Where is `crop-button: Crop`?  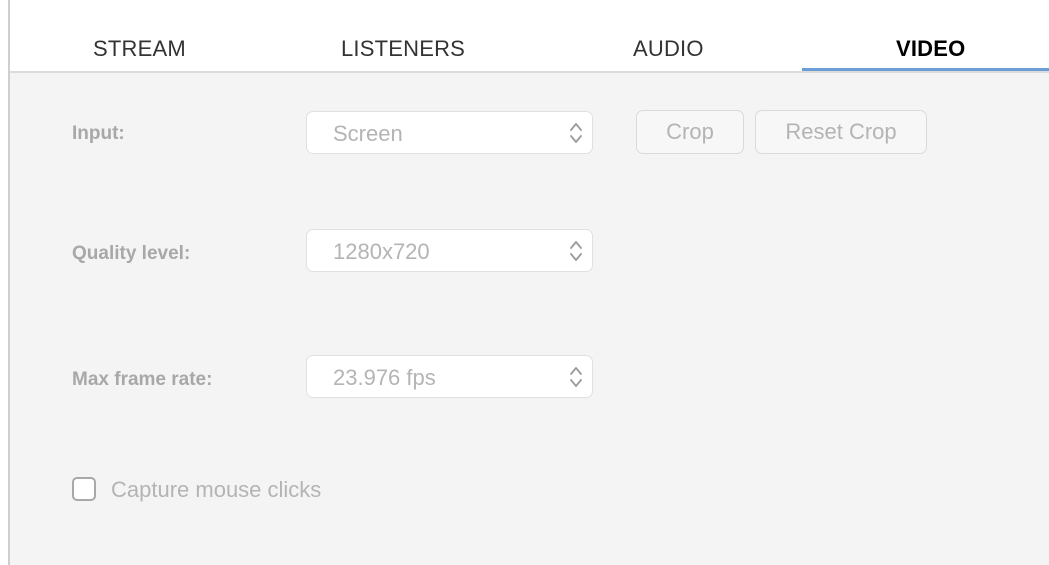 crop-button: Crop is located at coordinates (690, 132).